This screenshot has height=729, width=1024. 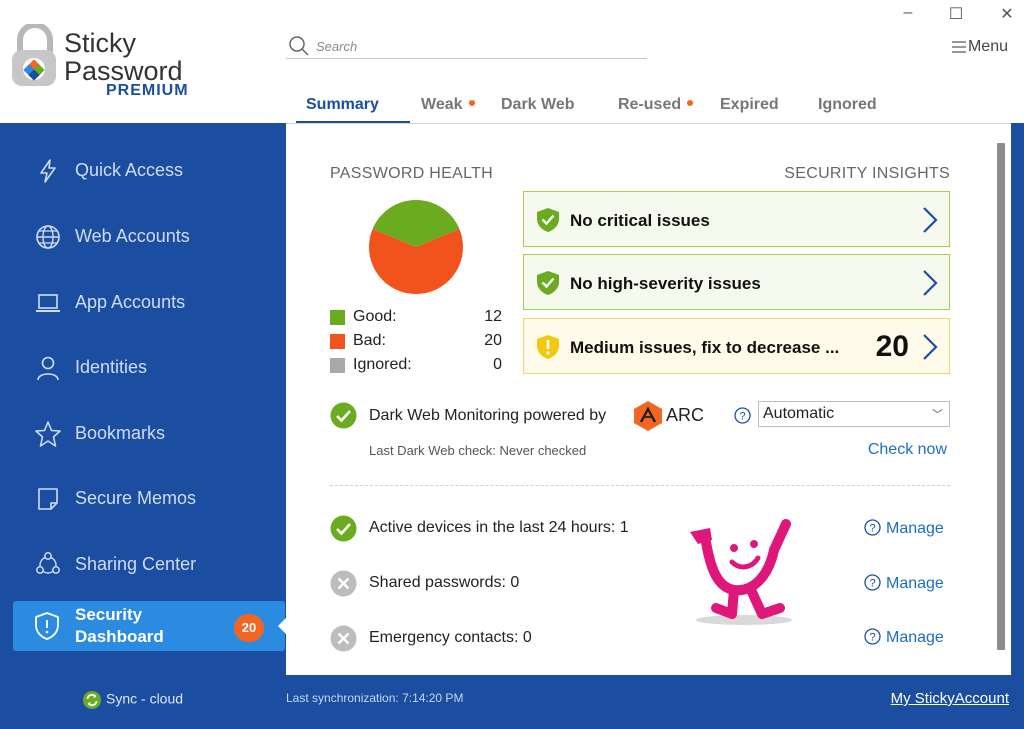 I want to click on tab-label: Ignored, so click(x=847, y=104).